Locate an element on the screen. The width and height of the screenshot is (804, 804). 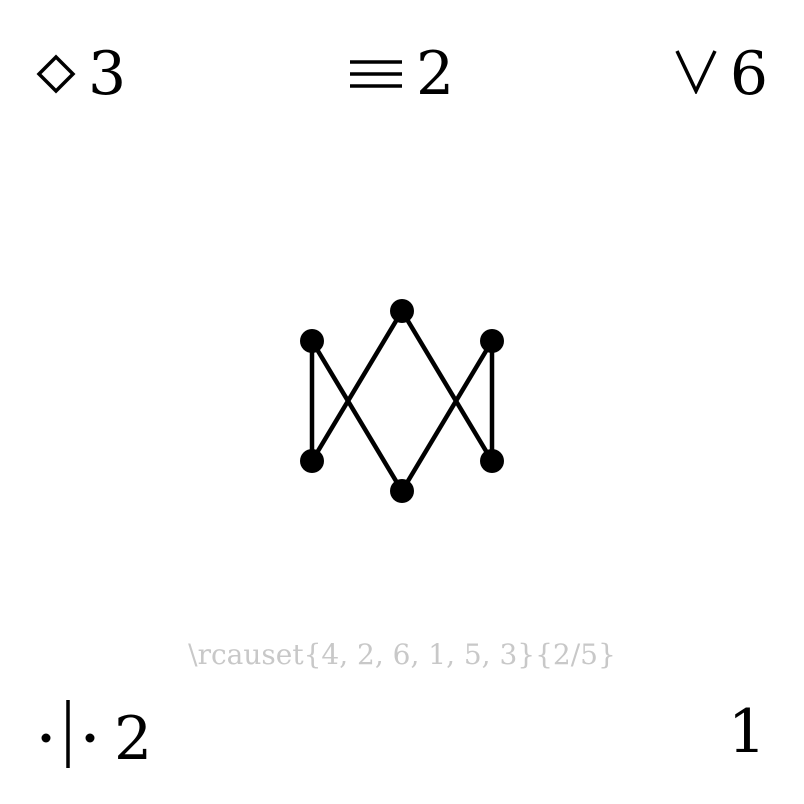
nodes is located at coordinates (402, 401).